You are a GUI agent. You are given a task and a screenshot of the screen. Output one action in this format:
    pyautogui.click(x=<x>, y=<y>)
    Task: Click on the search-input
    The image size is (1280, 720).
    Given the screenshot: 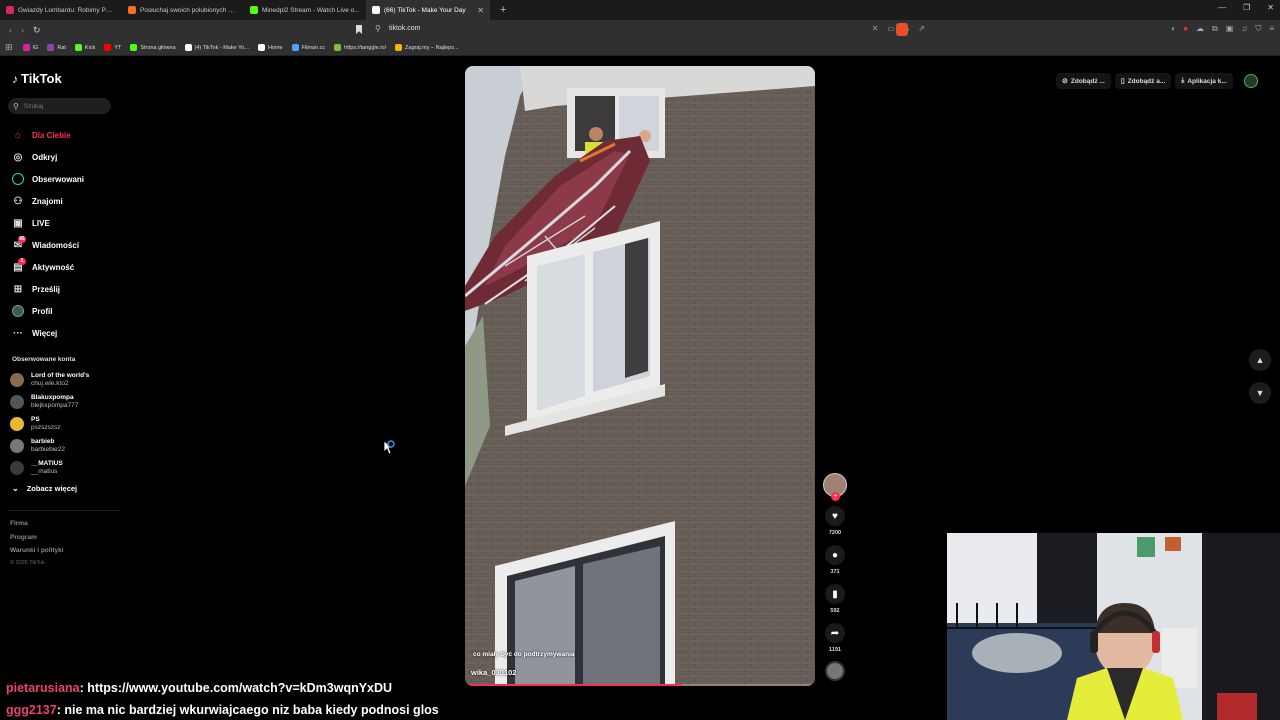 What is the action you would take?
    pyautogui.click(x=61, y=106)
    